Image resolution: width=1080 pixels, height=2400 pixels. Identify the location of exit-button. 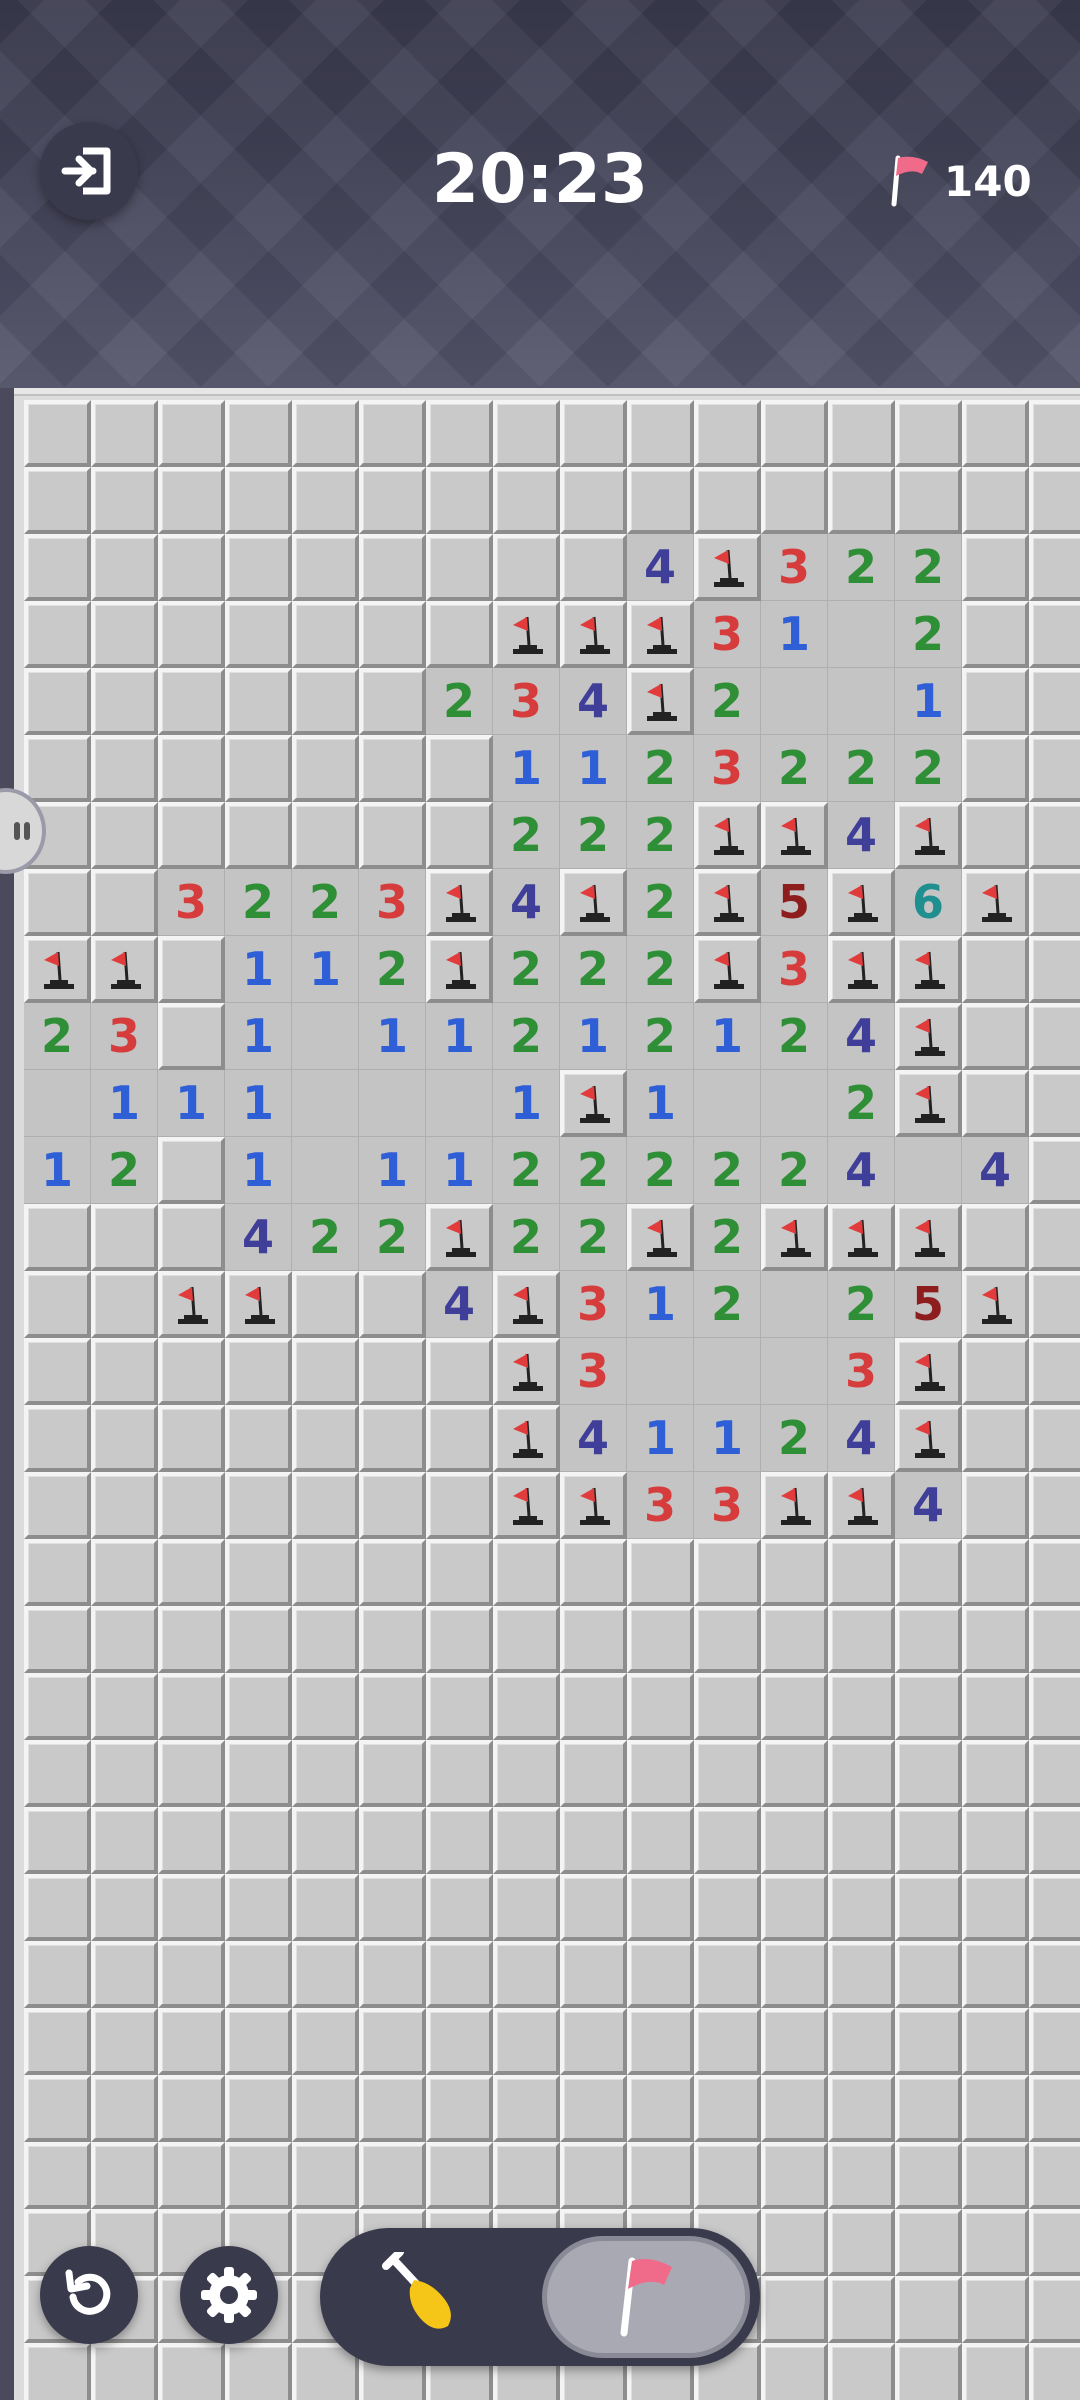
(89, 171).